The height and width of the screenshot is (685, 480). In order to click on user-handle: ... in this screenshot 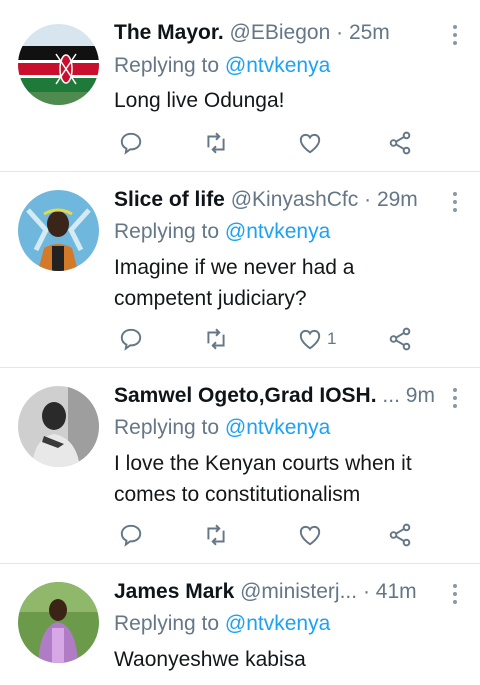, I will do `click(391, 395)`.